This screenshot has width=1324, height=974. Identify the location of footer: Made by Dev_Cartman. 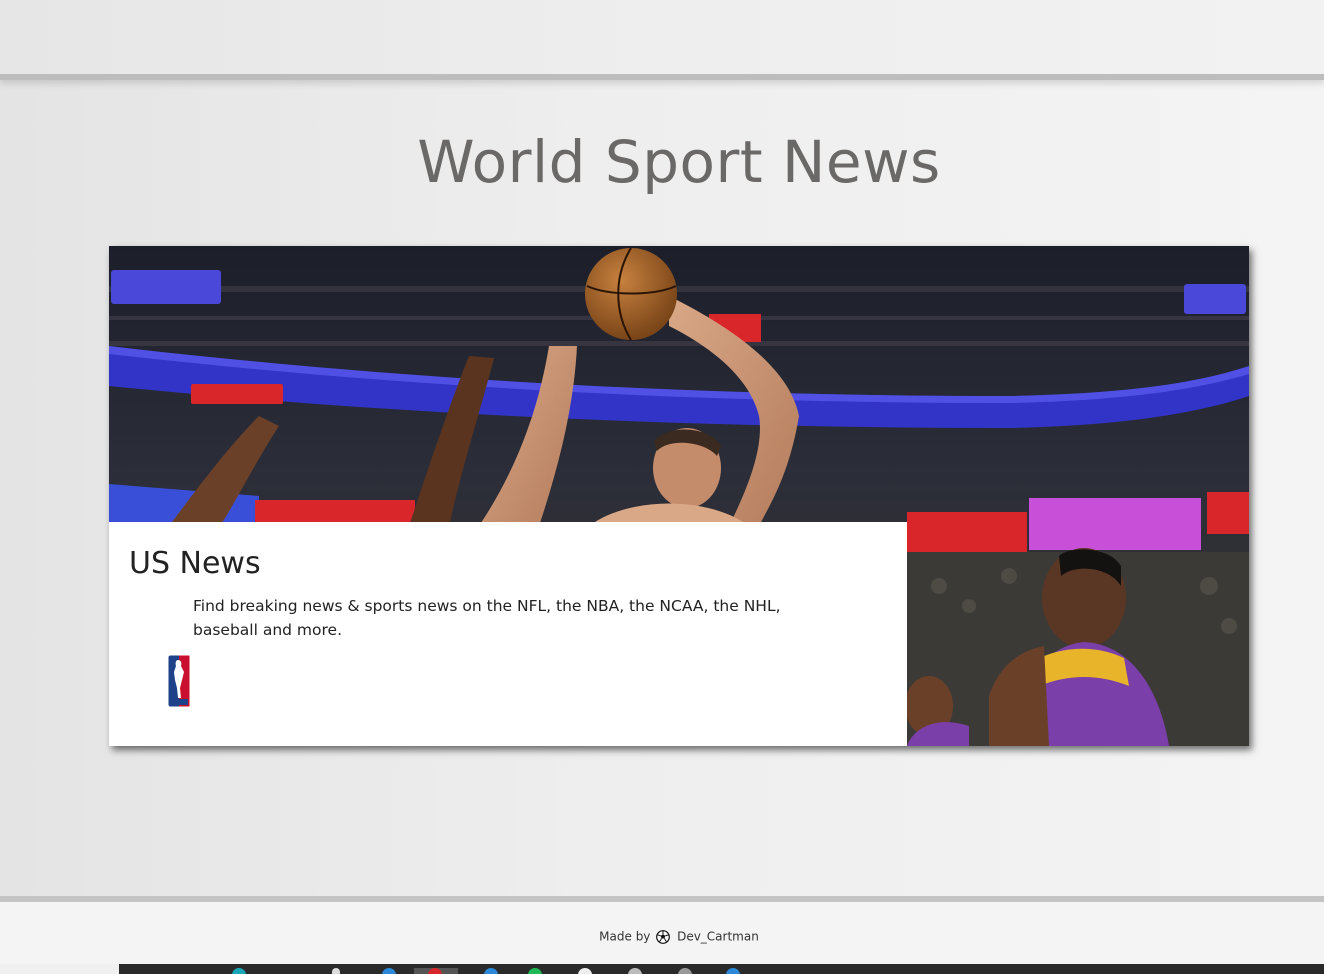
(662, 933).